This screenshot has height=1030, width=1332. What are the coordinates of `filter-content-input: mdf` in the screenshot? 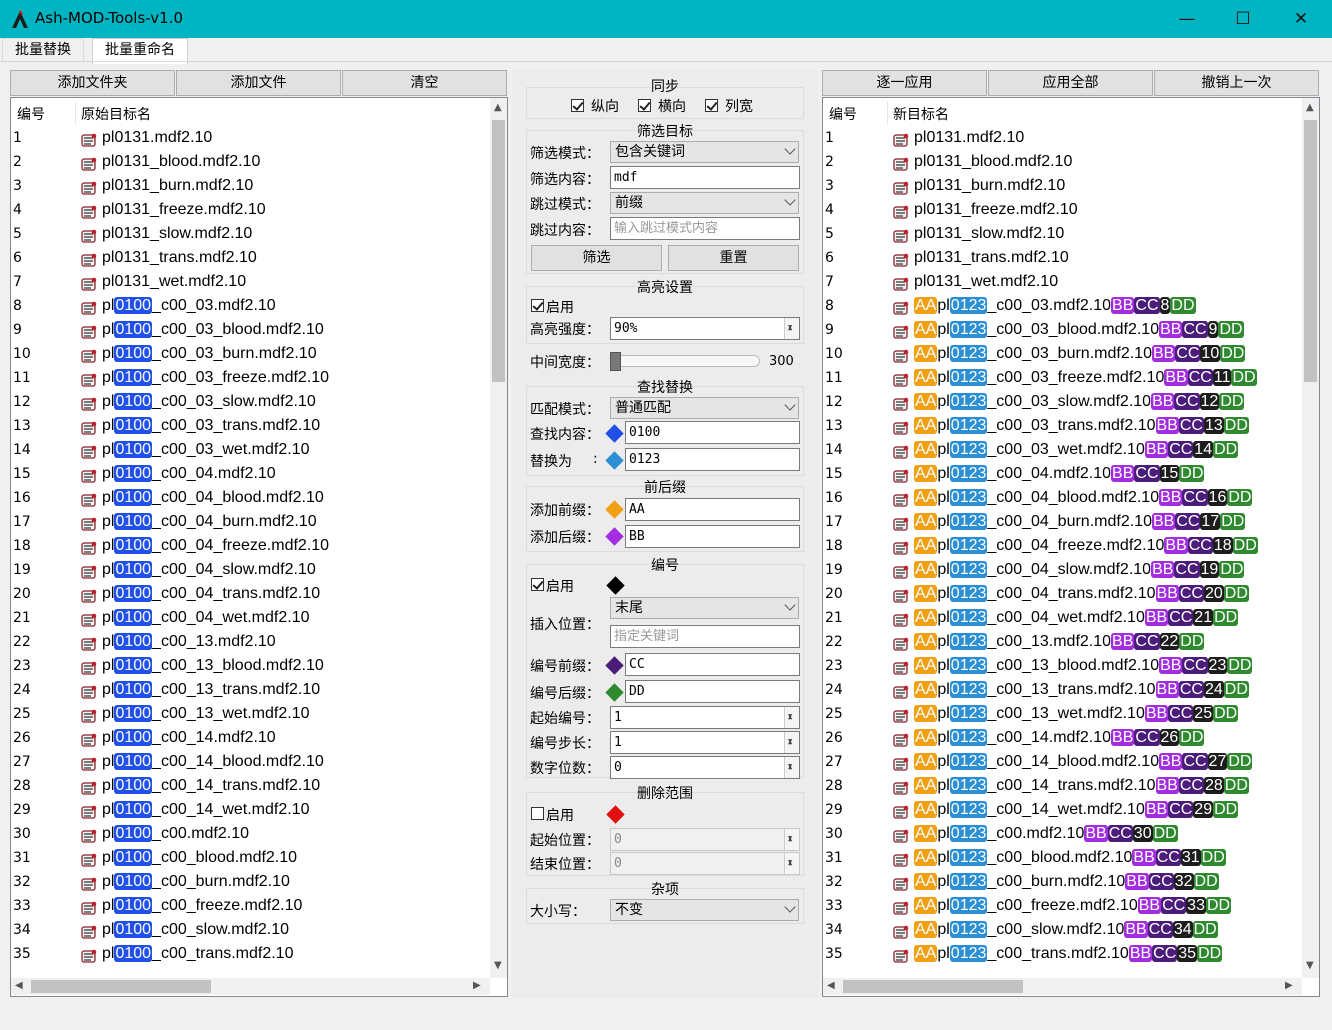 It's located at (705, 177).